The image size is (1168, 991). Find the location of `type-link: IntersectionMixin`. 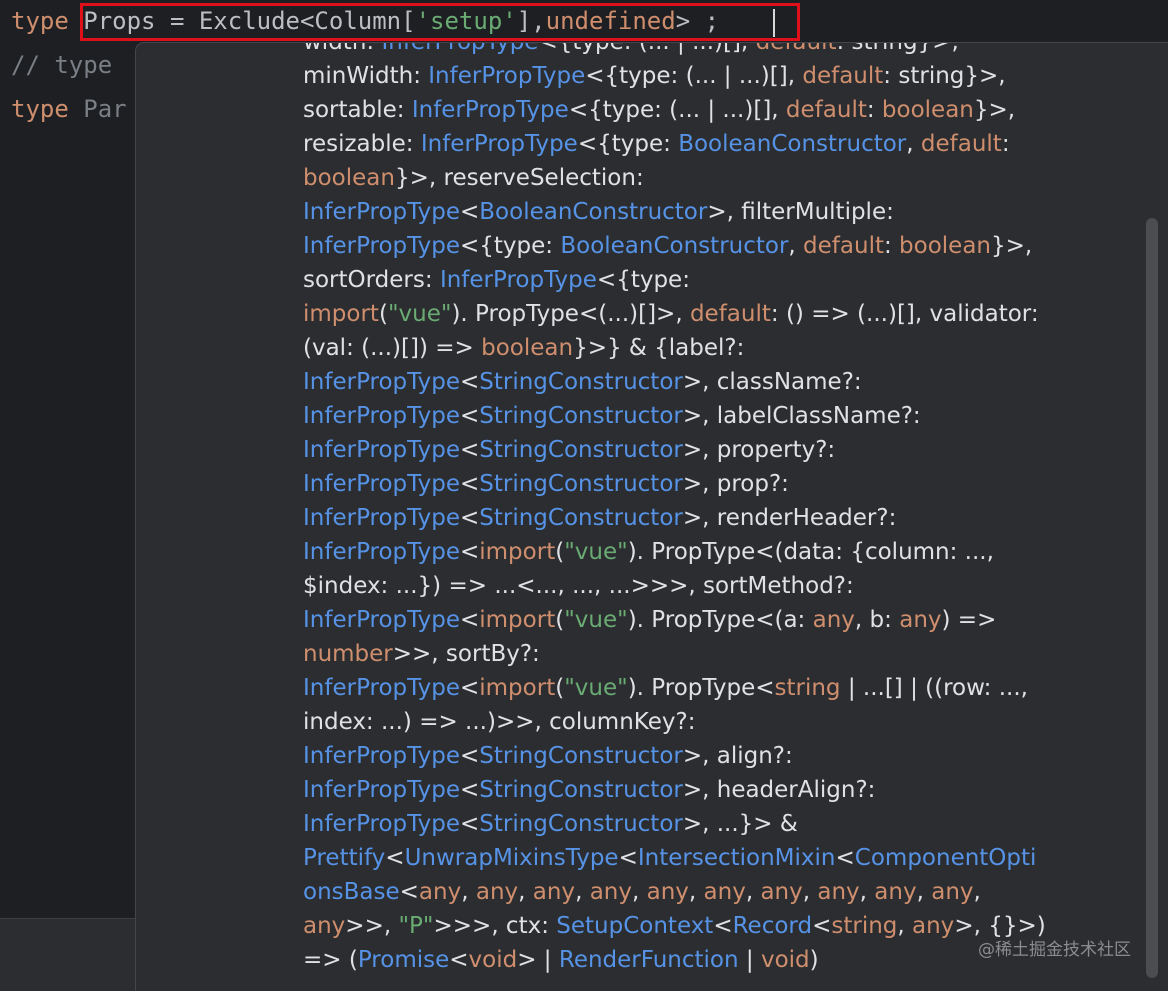

type-link: IntersectionMixin is located at coordinates (737, 858).